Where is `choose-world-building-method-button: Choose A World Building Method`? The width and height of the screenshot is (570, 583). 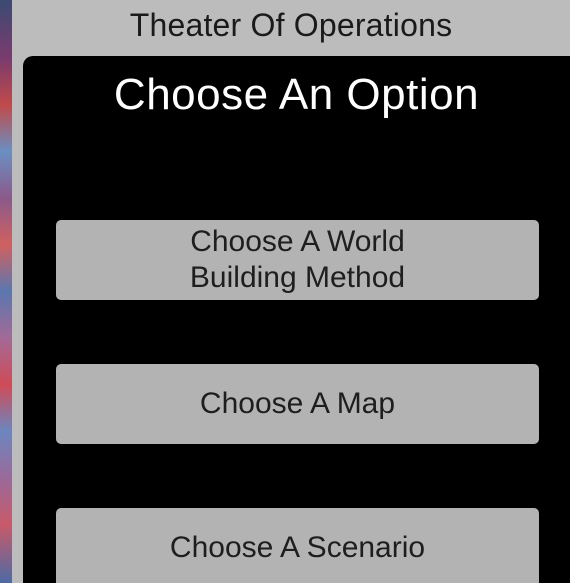
choose-world-building-method-button: Choose A World Building Method is located at coordinates (297, 260).